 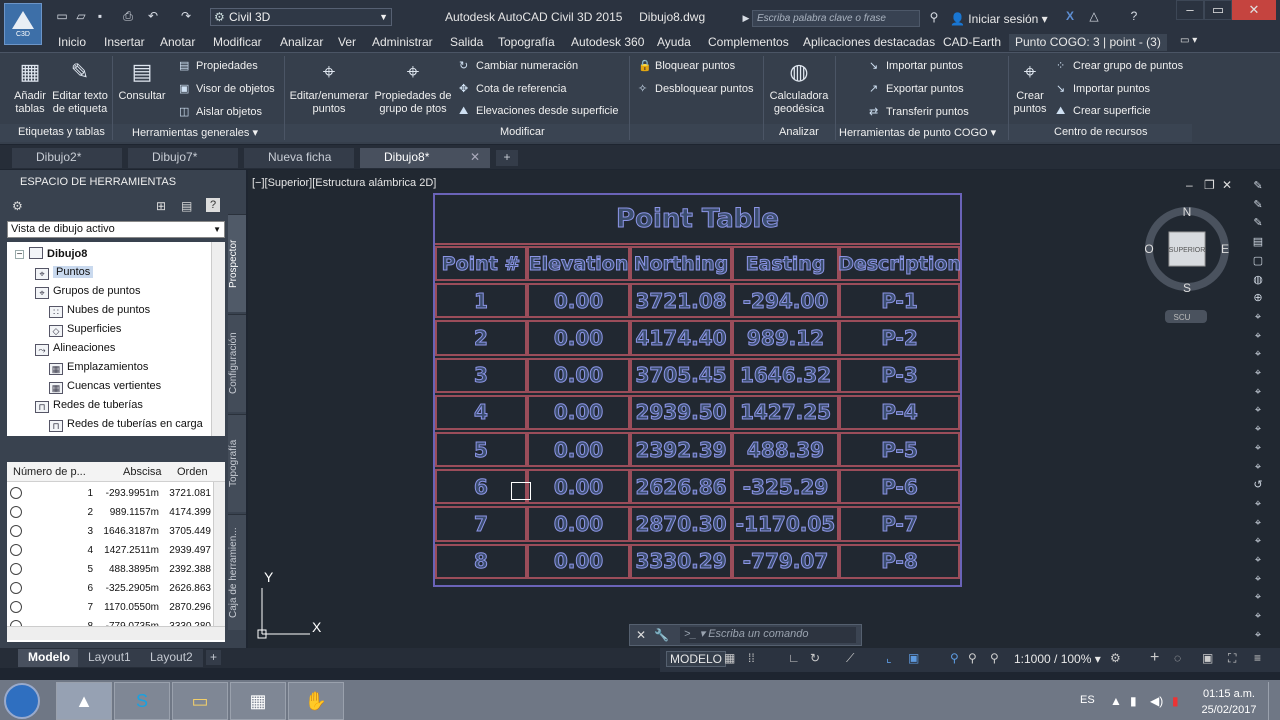 What do you see at coordinates (1258, 261) in the screenshot?
I see `right-toolbar-icon: ▢` at bounding box center [1258, 261].